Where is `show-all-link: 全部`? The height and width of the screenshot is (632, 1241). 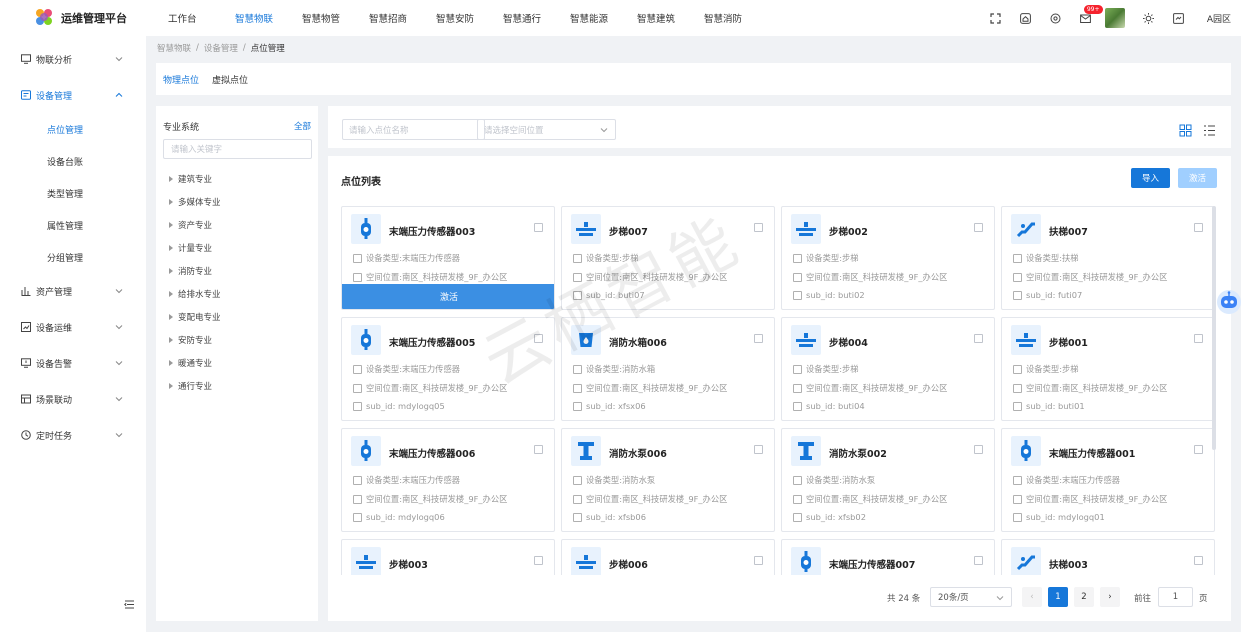 show-all-link: 全部 is located at coordinates (302, 126).